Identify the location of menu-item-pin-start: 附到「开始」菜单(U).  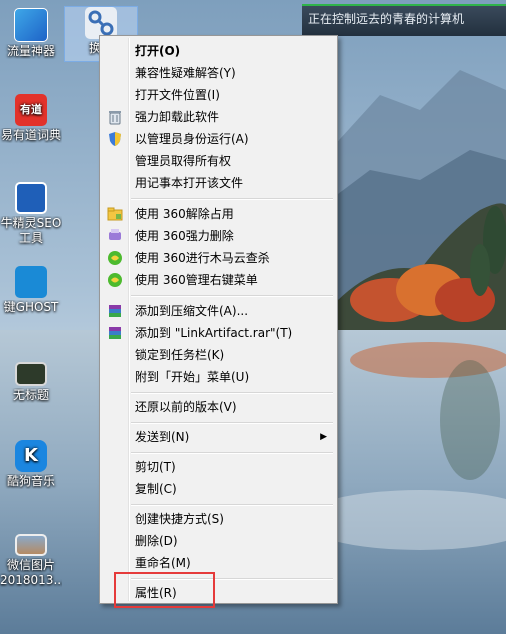
(218, 377).